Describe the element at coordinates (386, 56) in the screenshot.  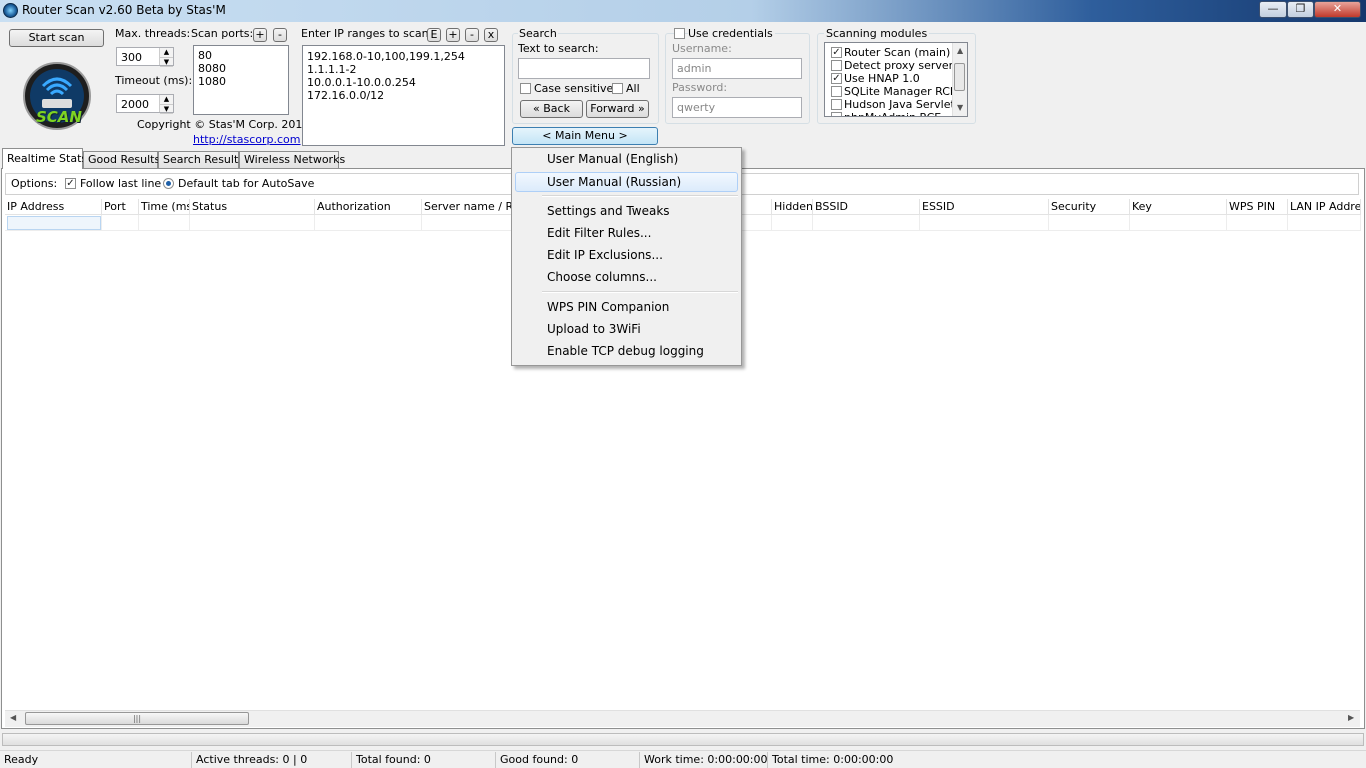
I see `list-item: 192.168.0-10,100,199.1,254` at that location.